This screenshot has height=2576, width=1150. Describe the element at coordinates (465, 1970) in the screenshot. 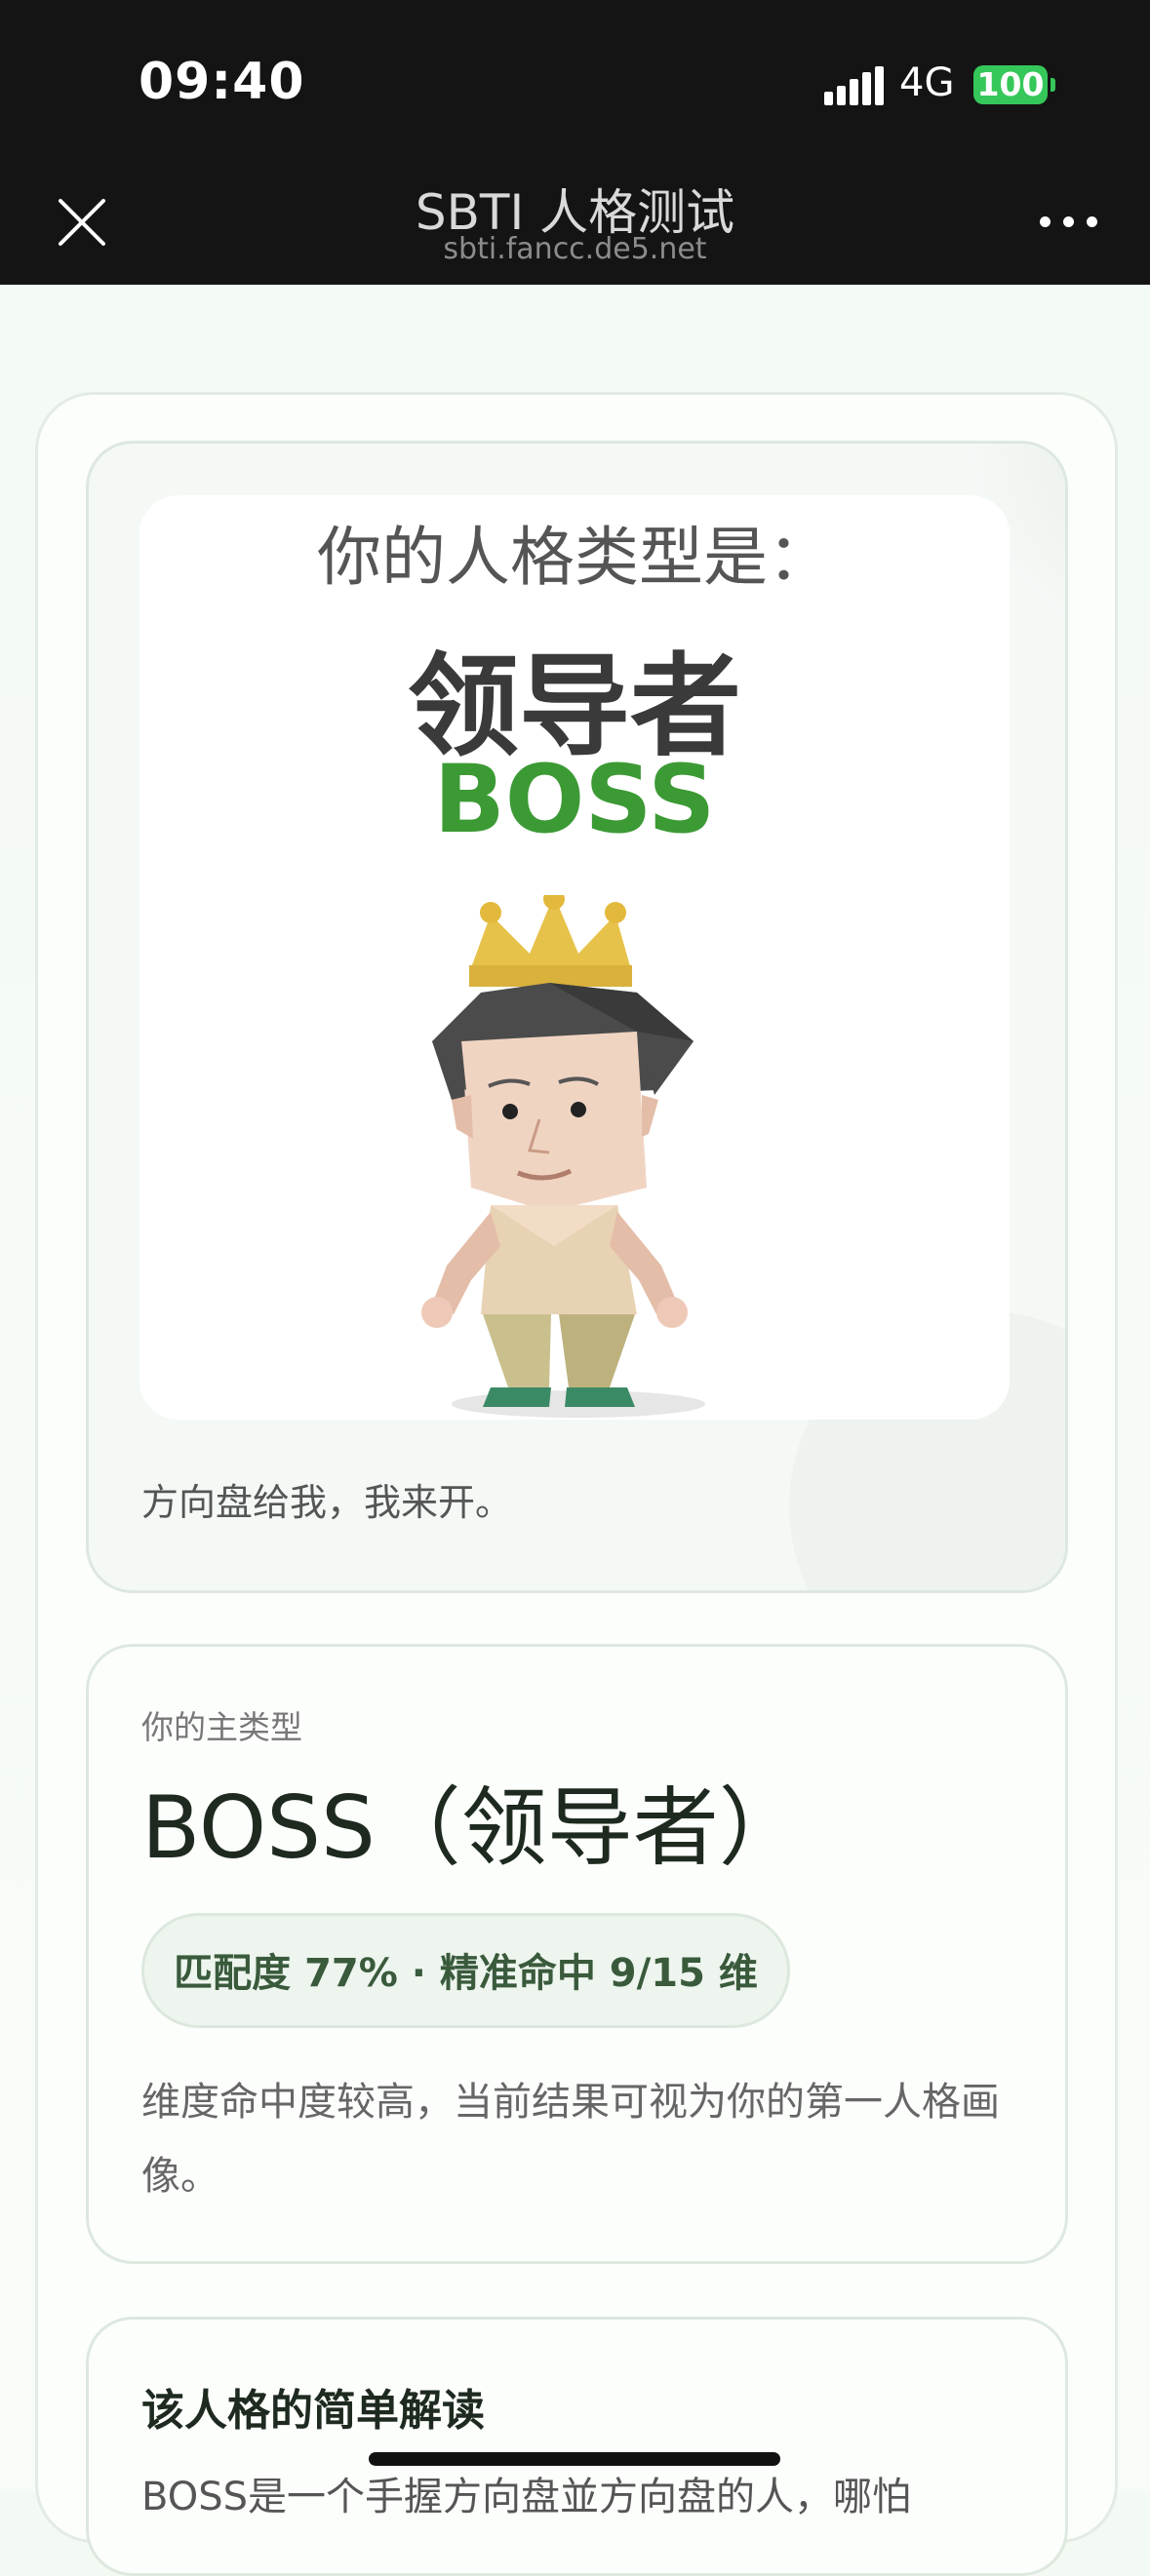

I see `match-badge: 匹配度 77% · 精准命中 9/15 维` at that location.